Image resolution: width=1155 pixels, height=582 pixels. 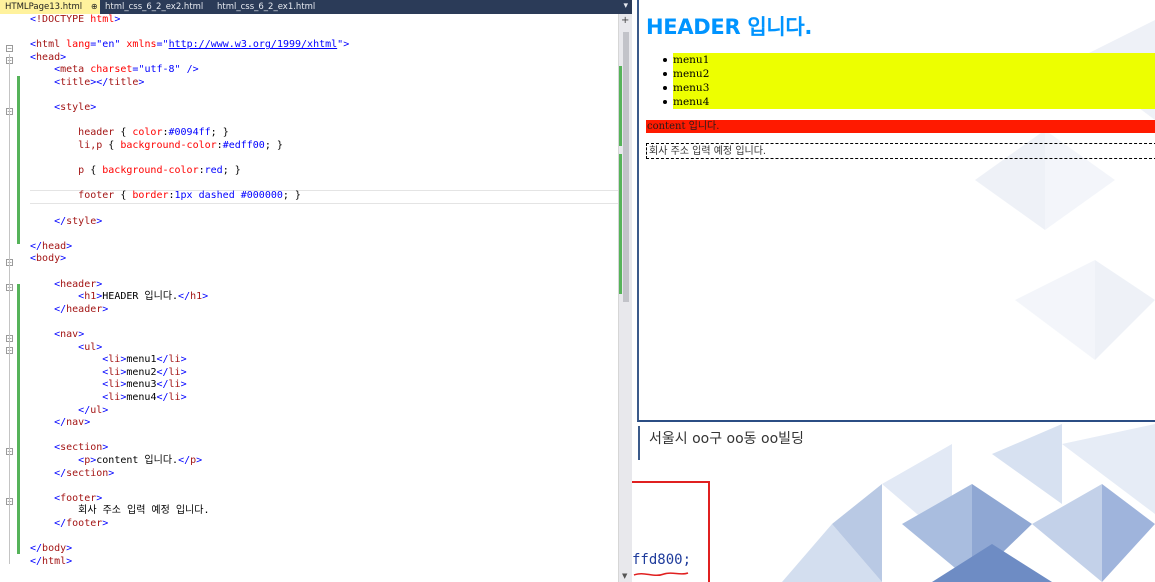 I want to click on code-line: <nav>, so click(x=69, y=334).